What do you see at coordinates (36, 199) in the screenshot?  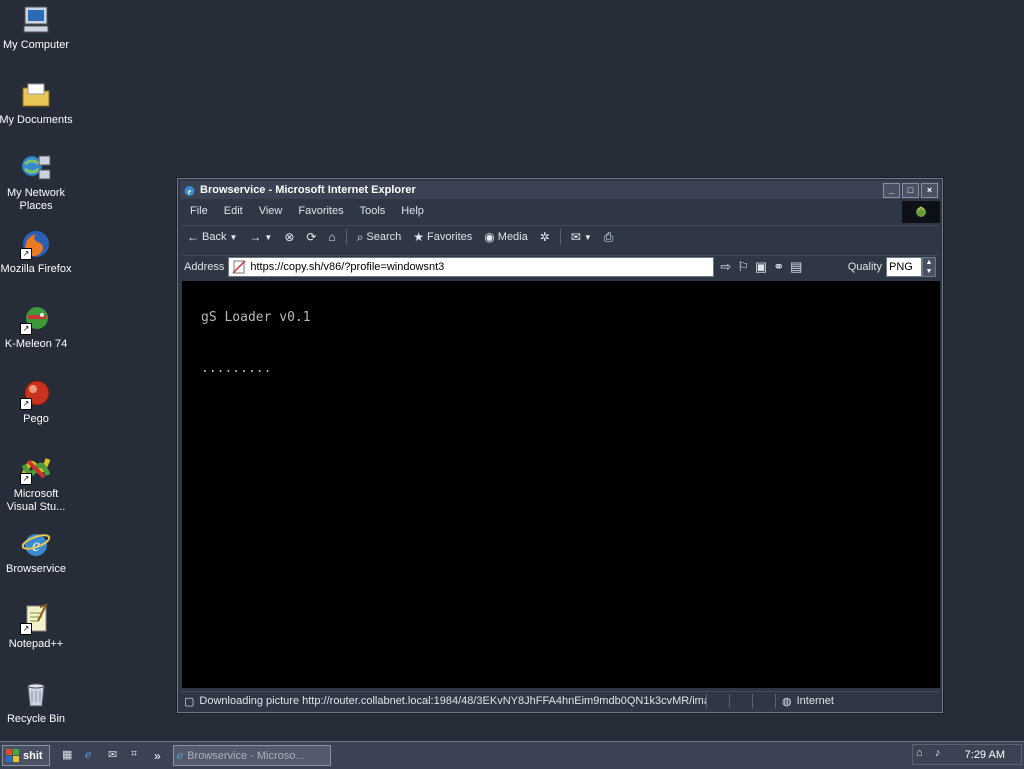 I see `desktop-icon-label: My Network Places` at bounding box center [36, 199].